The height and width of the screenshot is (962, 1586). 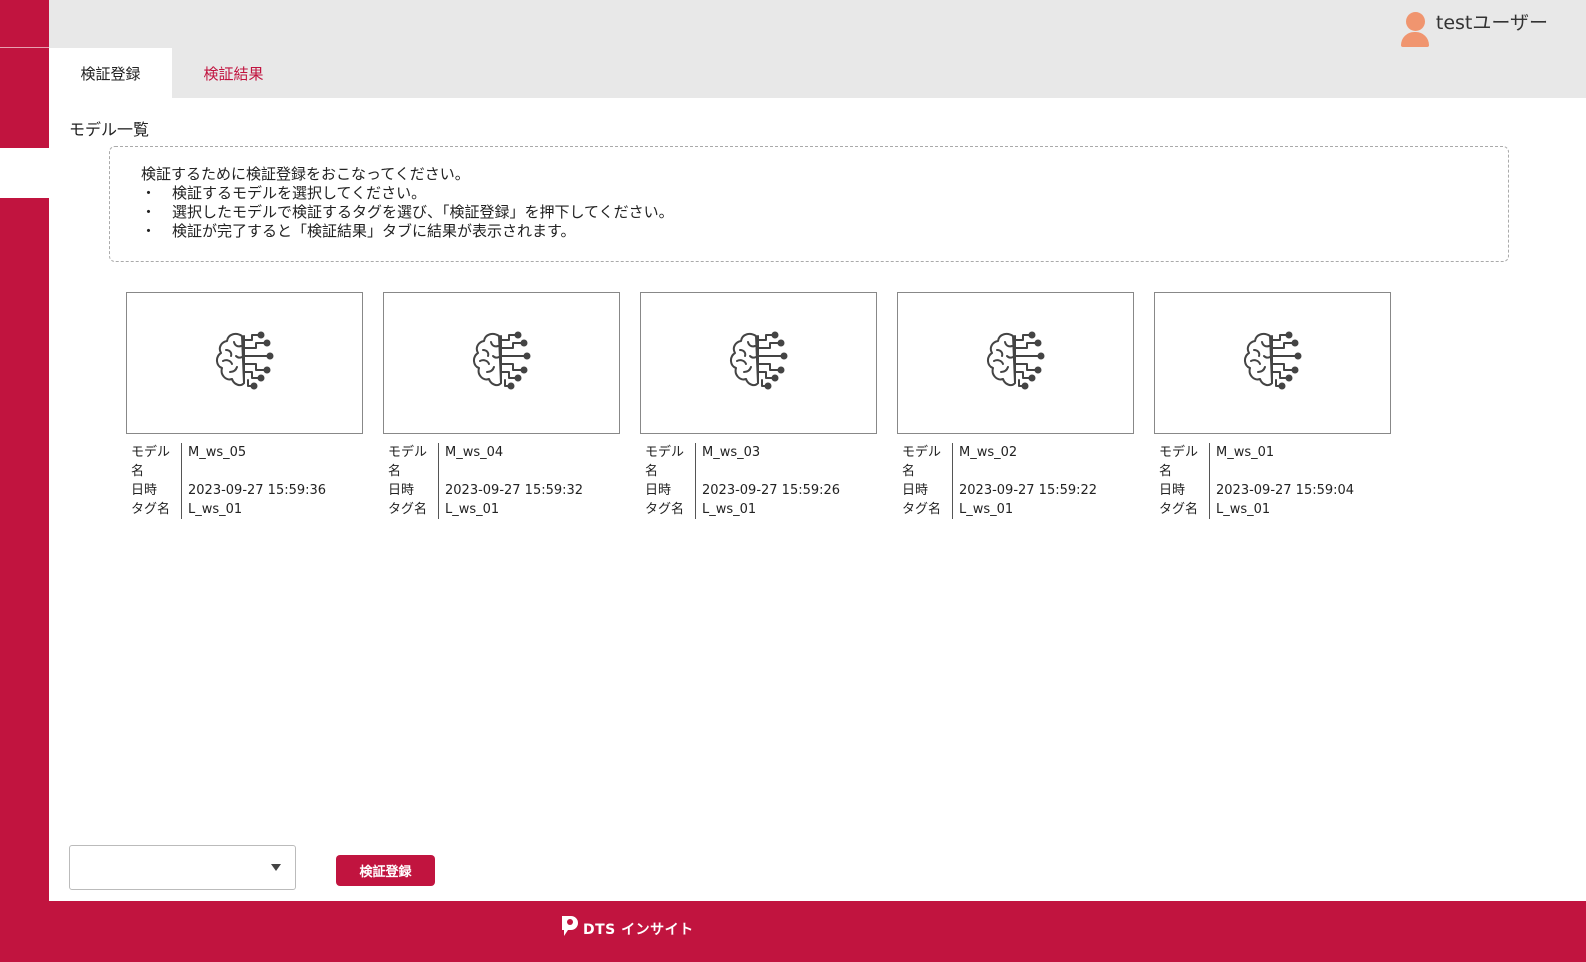 I want to click on instructions-item-text: 検証するモデルを選択してください。, so click(x=299, y=193).